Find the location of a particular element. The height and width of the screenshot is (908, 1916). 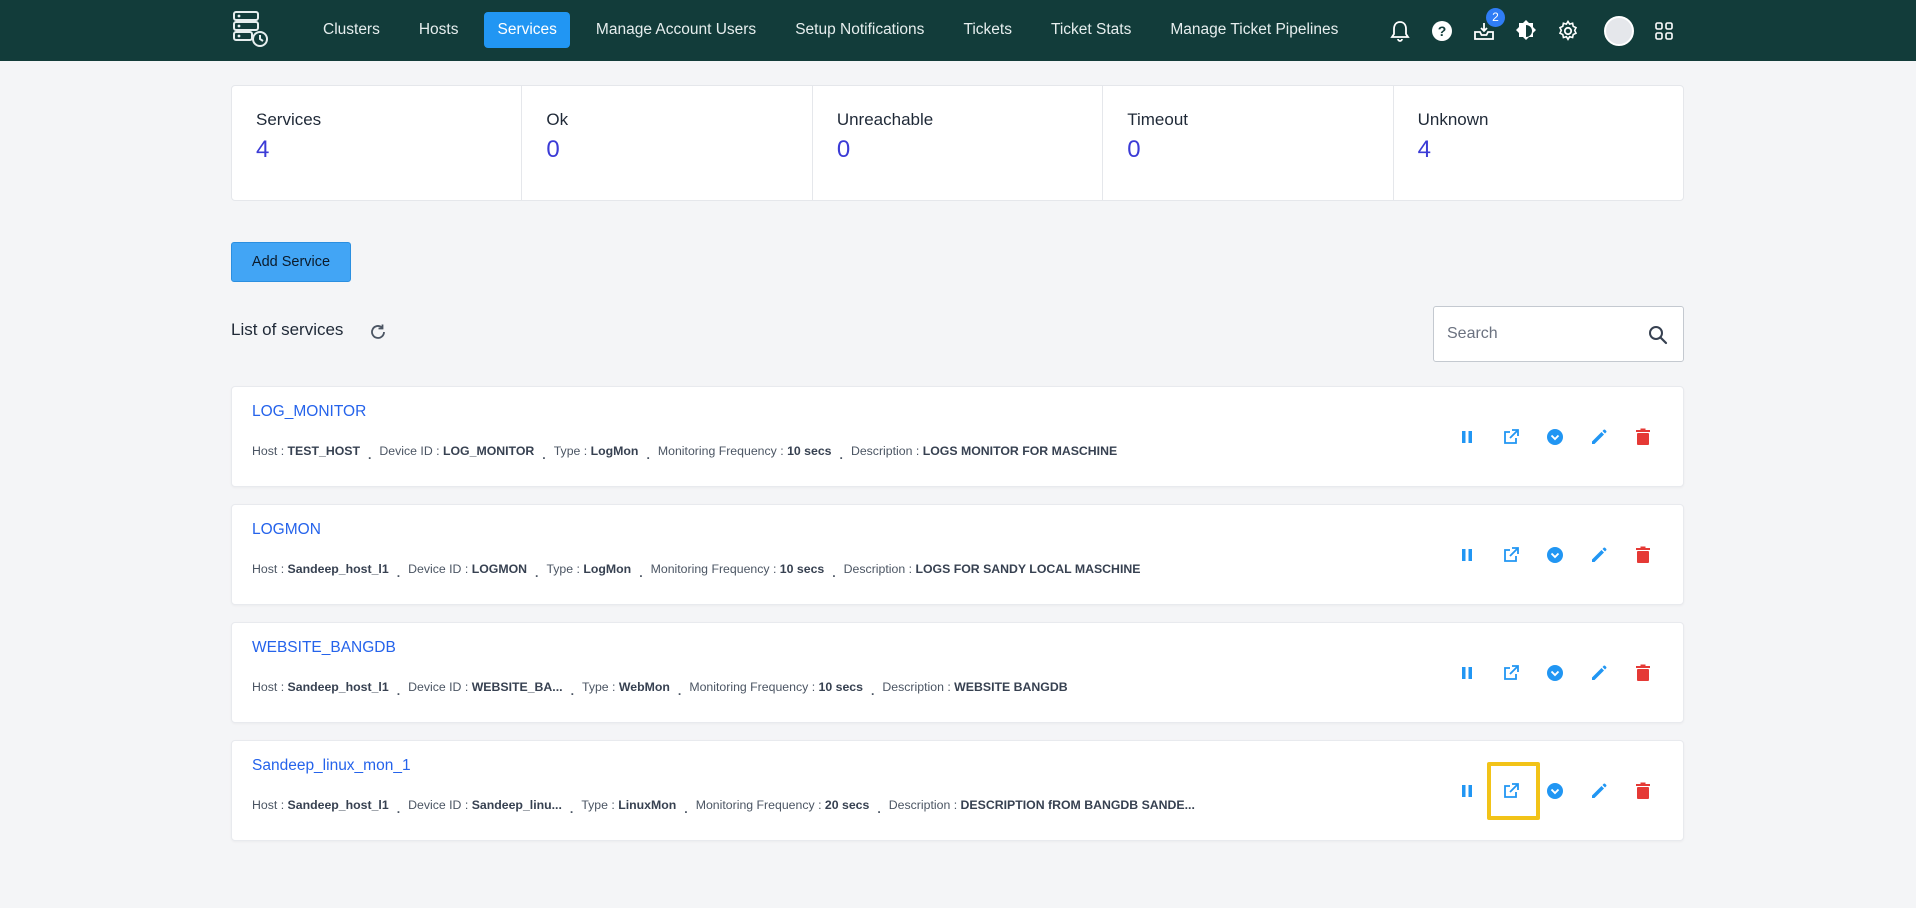

type-value: LogMon is located at coordinates (607, 569).